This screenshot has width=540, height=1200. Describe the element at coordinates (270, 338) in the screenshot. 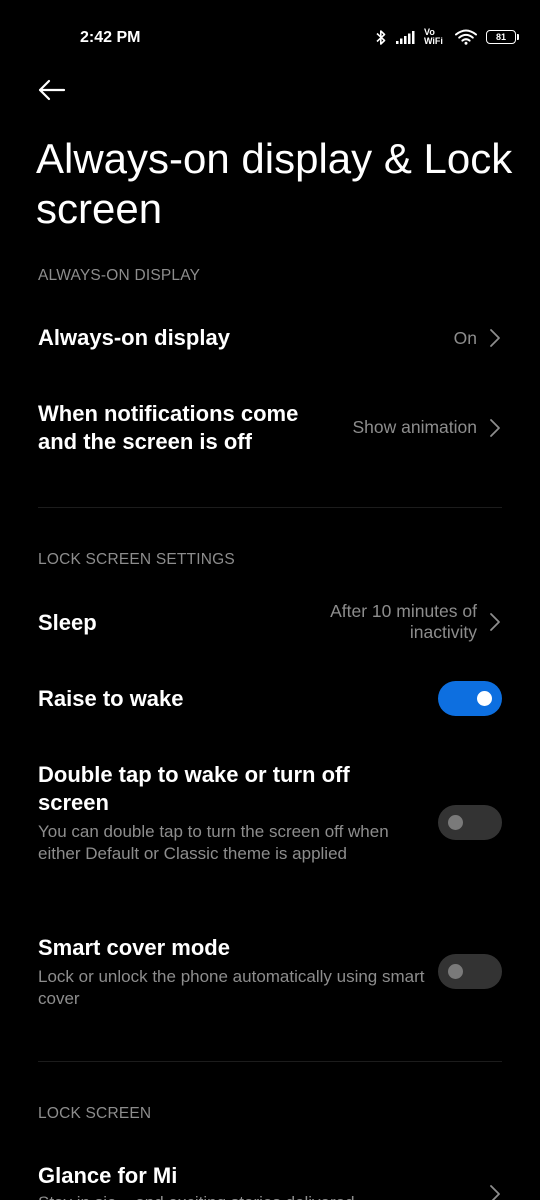

I see `always-on-display-row: Always-on display On` at that location.